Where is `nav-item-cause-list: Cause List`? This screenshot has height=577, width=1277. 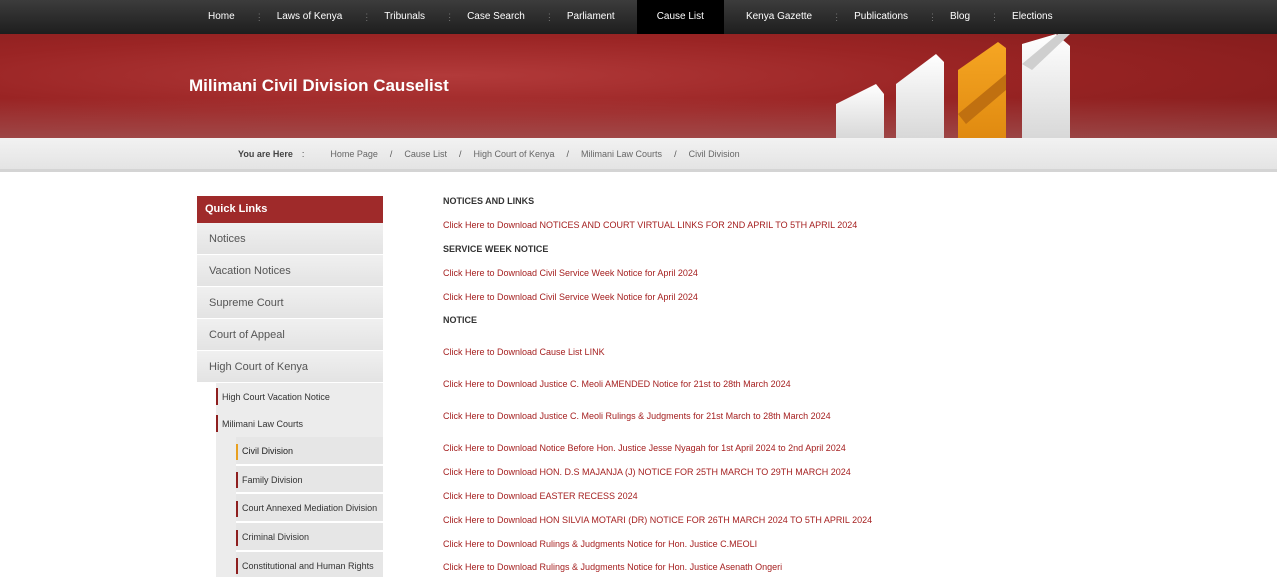
nav-item-cause-list: Cause List is located at coordinates (680, 17).